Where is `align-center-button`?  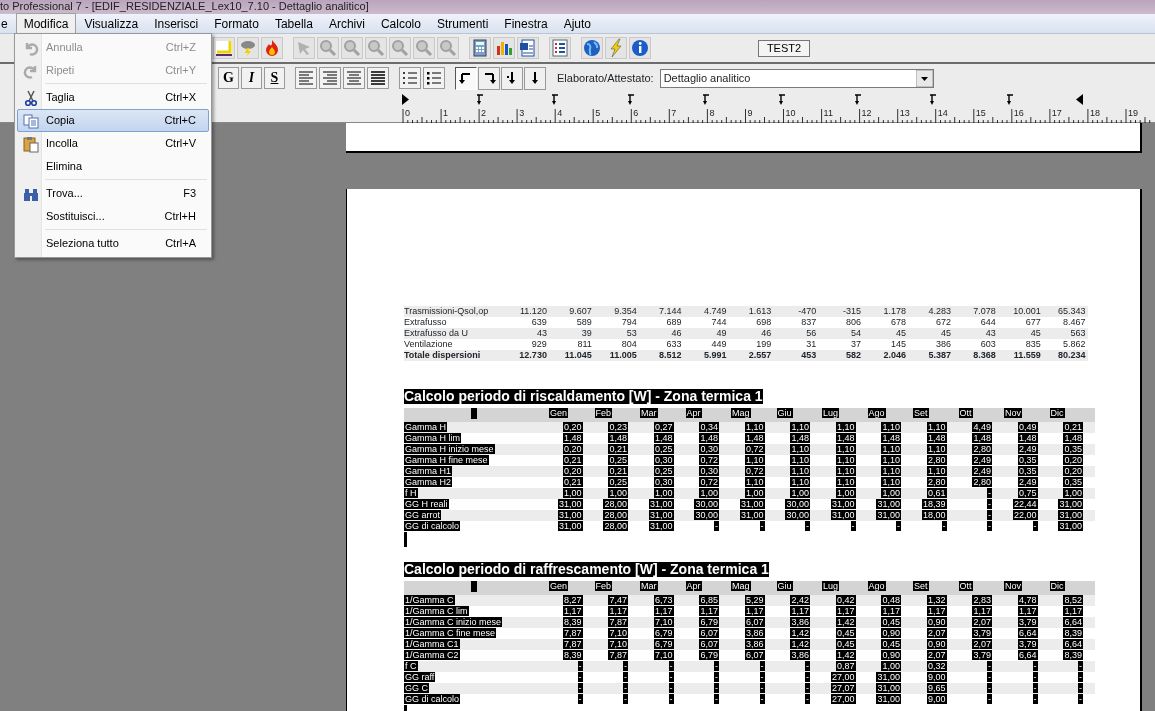
align-center-button is located at coordinates (354, 78).